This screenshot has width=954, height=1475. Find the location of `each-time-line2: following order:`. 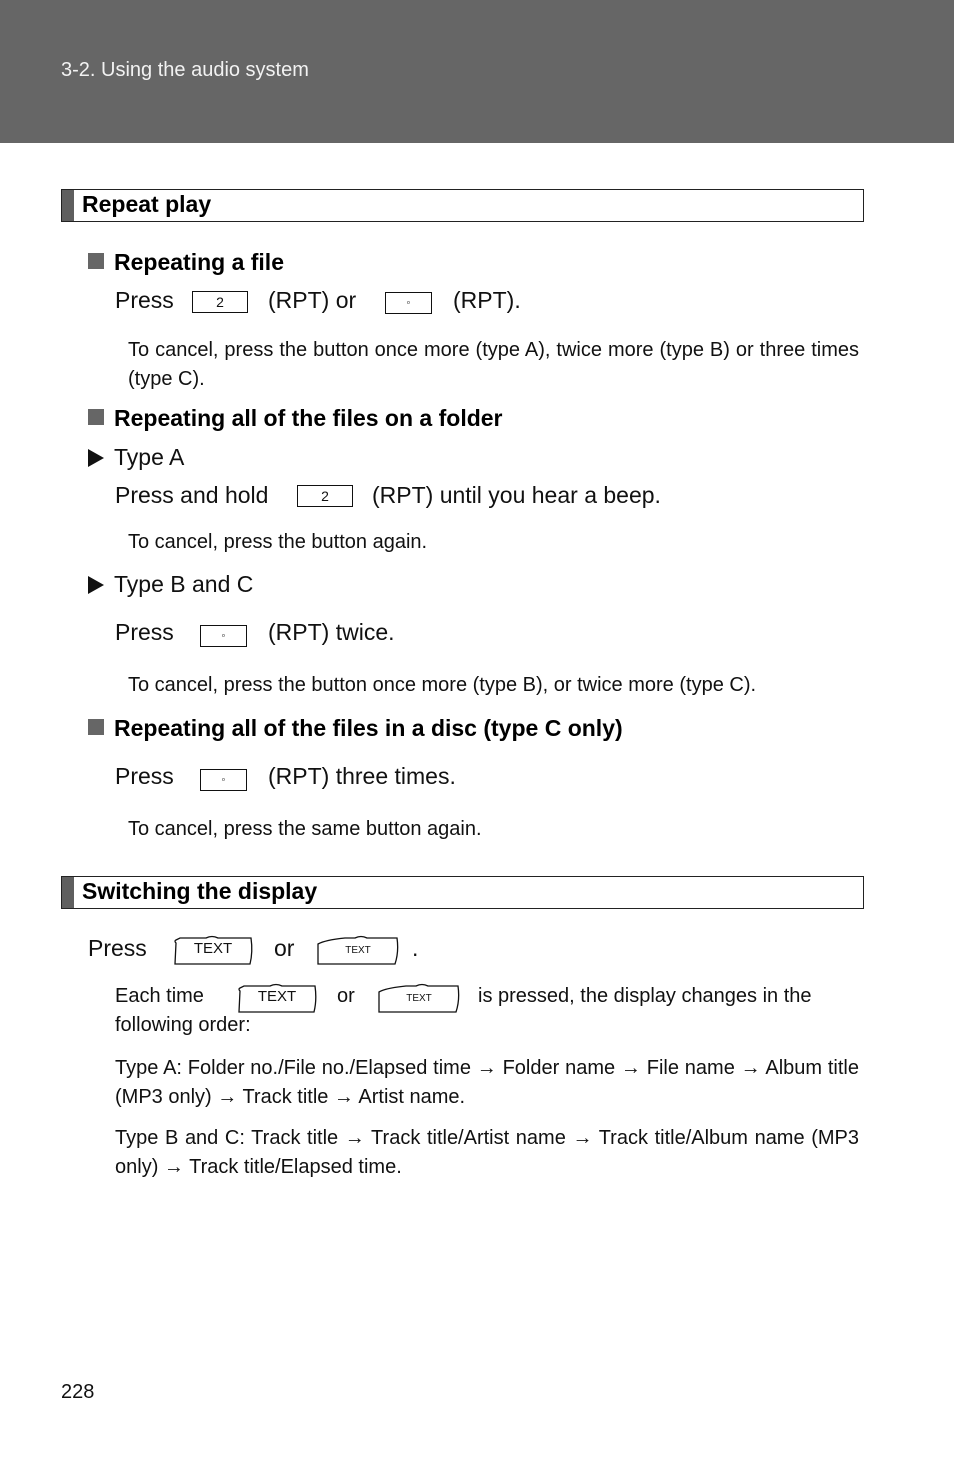

each-time-line2: following order: is located at coordinates (183, 1025).